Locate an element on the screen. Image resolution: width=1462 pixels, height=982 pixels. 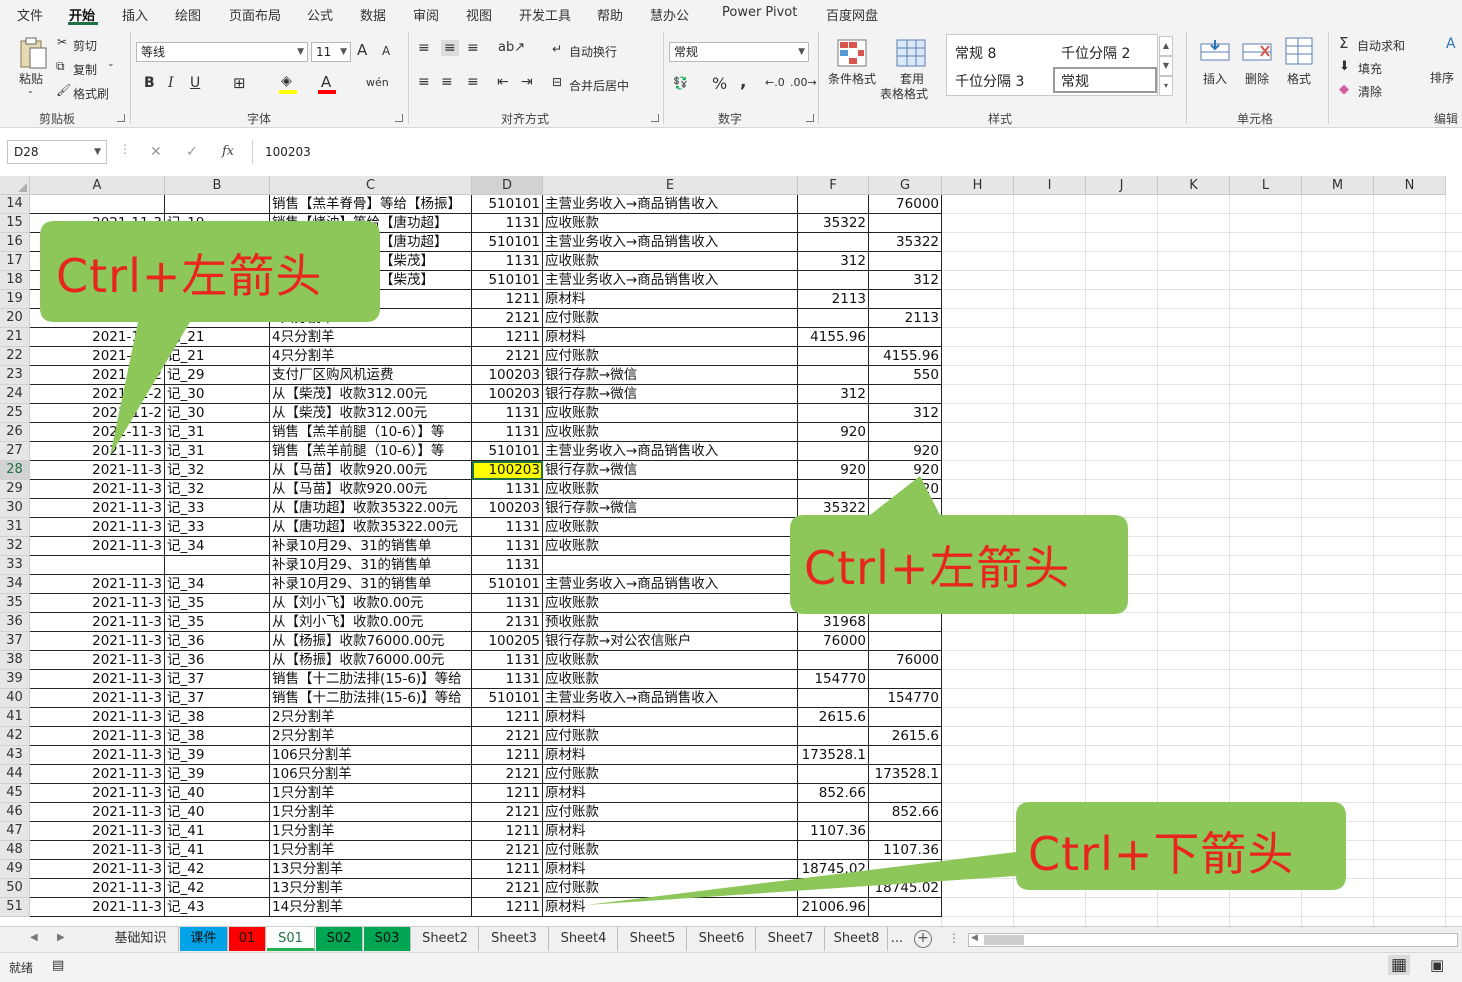
number-launcher-icon is located at coordinates (810, 118).